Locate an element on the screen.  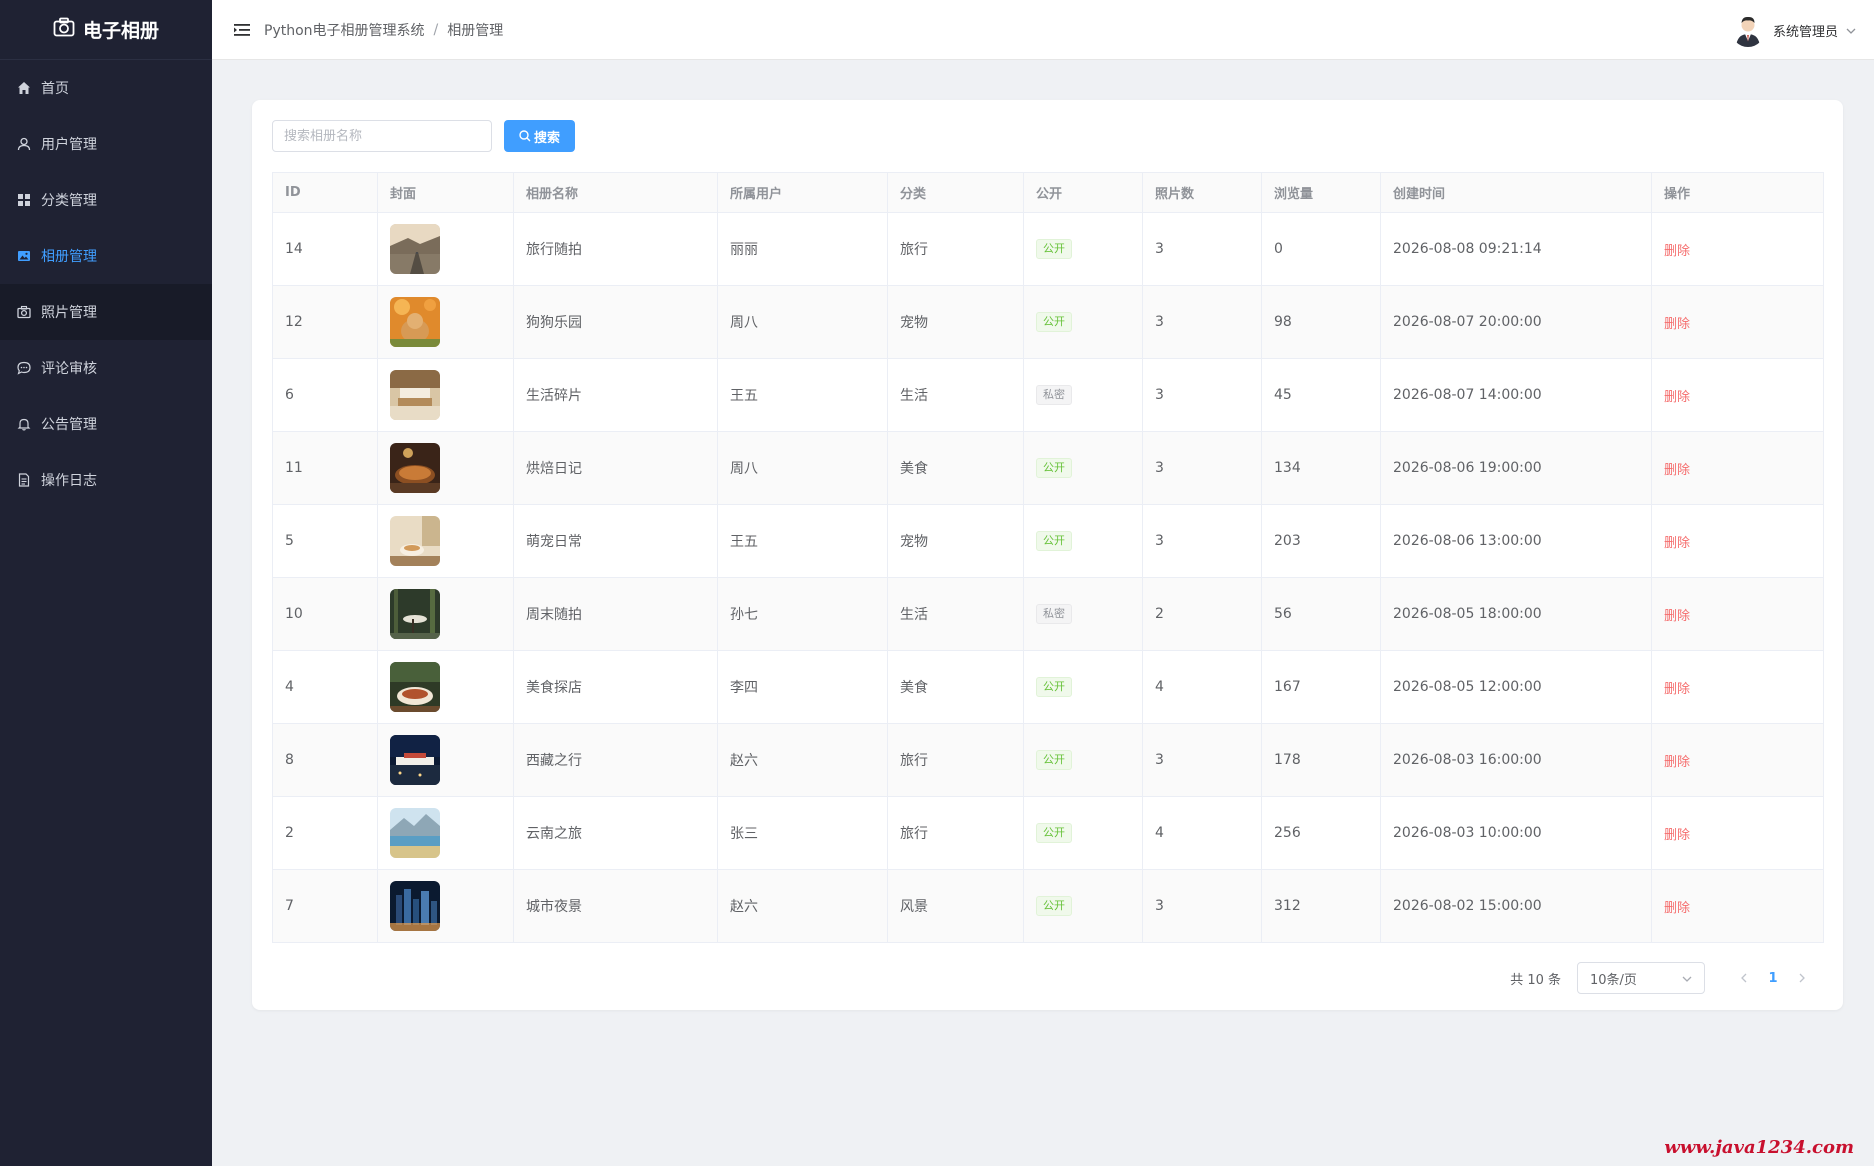
page-number-current: 1 is located at coordinates (1773, 978).